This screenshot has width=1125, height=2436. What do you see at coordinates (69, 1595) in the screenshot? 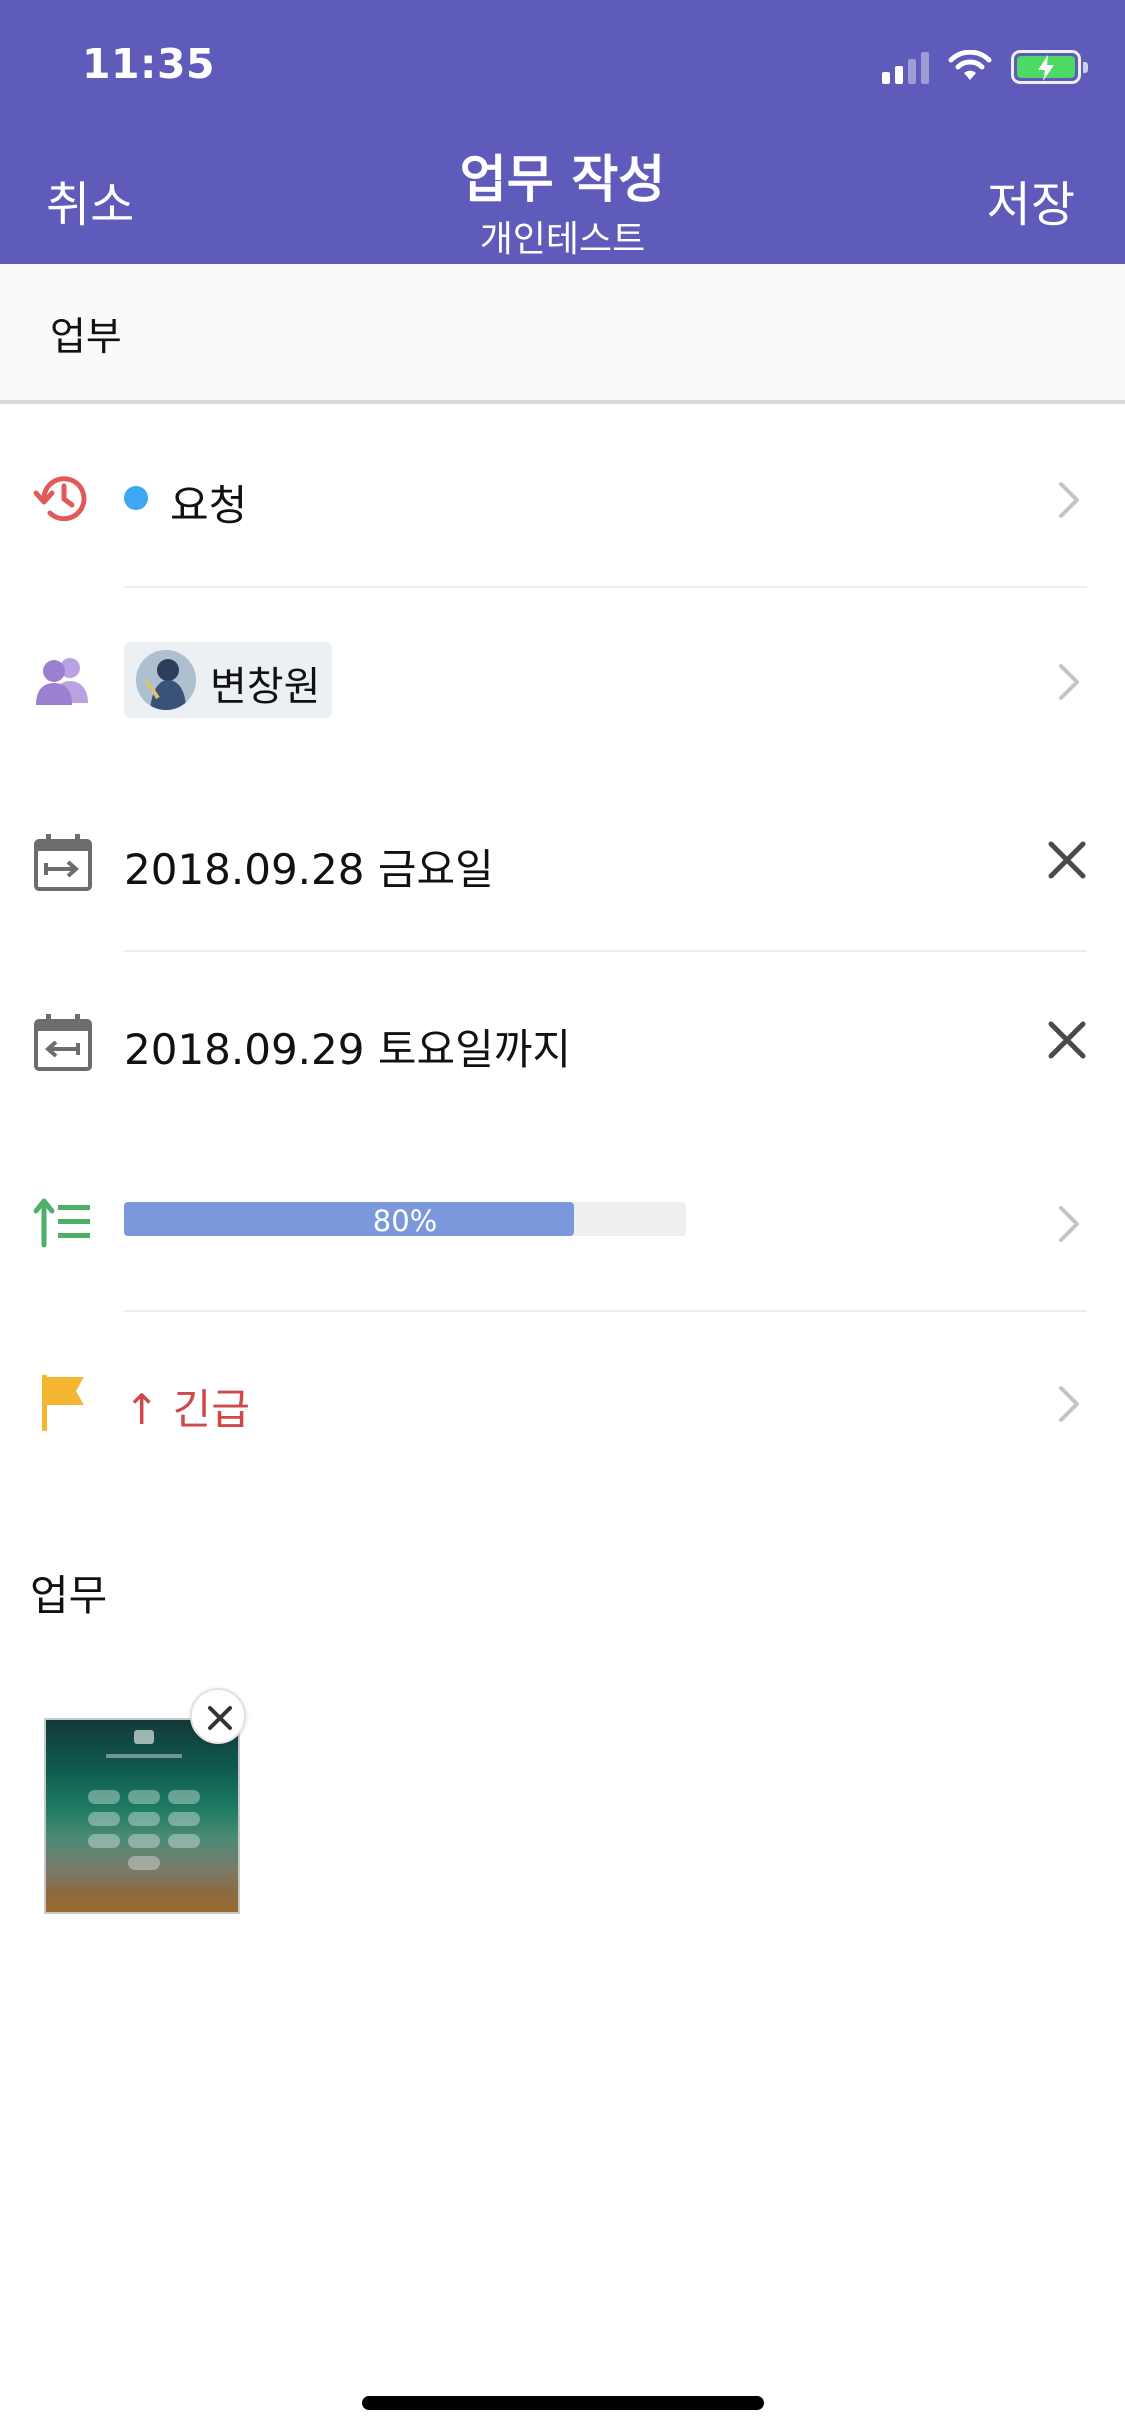
I see `section-label: 업무` at bounding box center [69, 1595].